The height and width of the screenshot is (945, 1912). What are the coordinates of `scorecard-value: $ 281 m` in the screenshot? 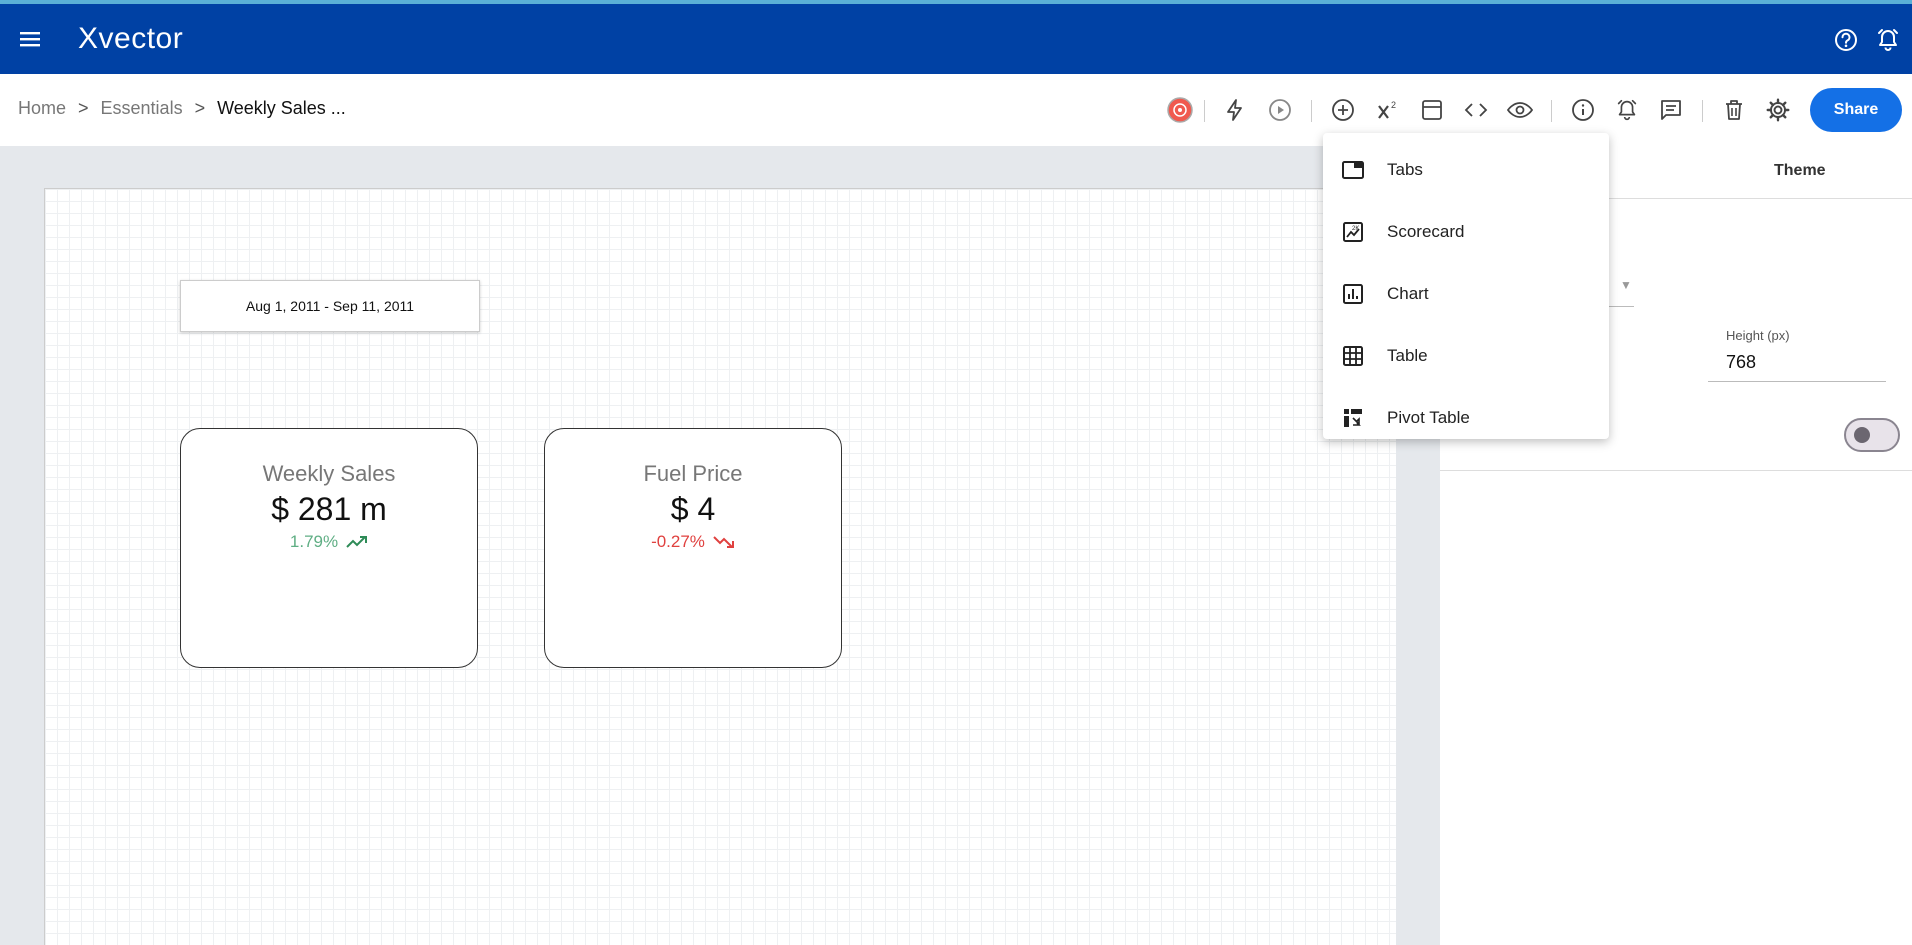 It's located at (329, 509).